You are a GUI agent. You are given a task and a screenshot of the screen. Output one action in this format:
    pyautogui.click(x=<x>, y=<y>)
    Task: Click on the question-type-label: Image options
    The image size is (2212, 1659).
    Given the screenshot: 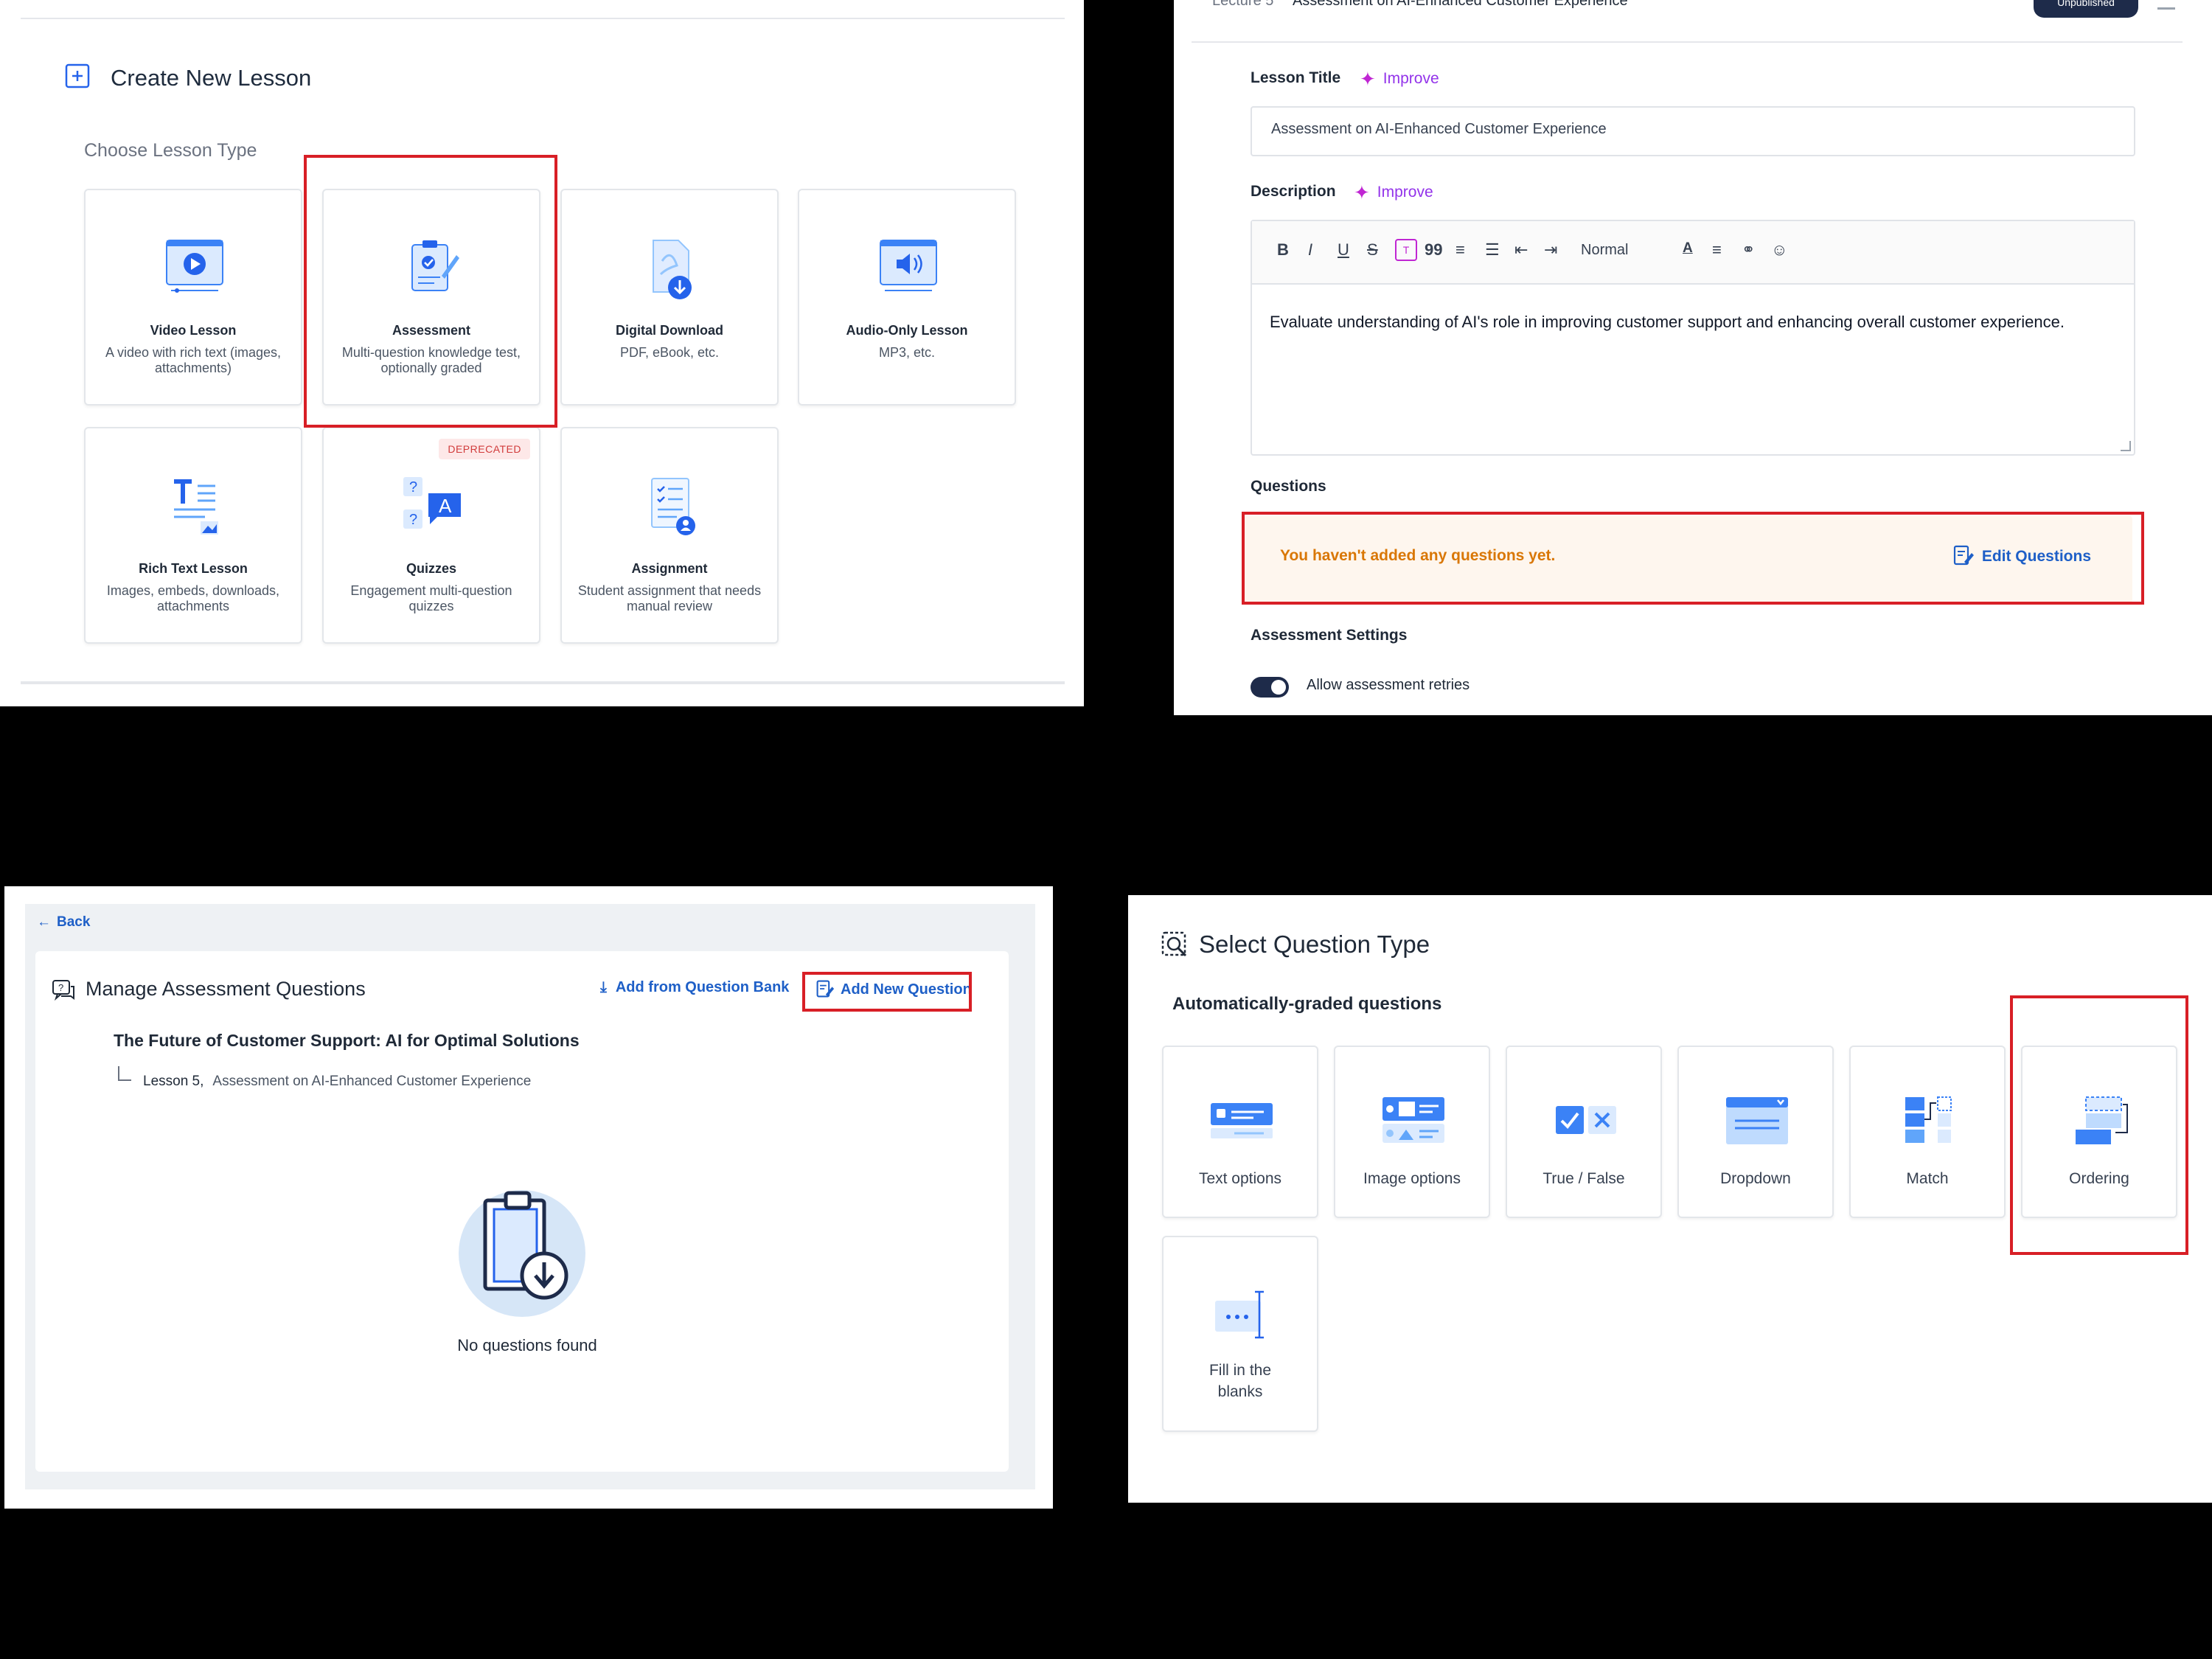 What is the action you would take?
    pyautogui.click(x=1412, y=1178)
    